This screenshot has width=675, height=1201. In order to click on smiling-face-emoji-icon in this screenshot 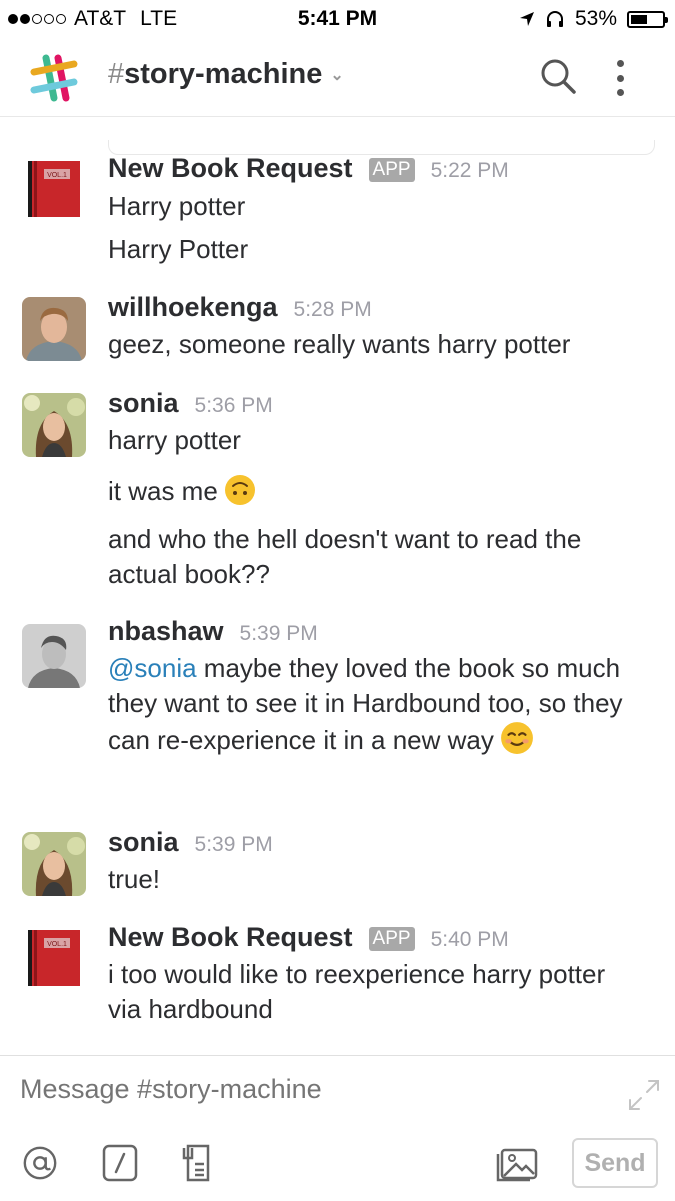, I will do `click(516, 738)`.